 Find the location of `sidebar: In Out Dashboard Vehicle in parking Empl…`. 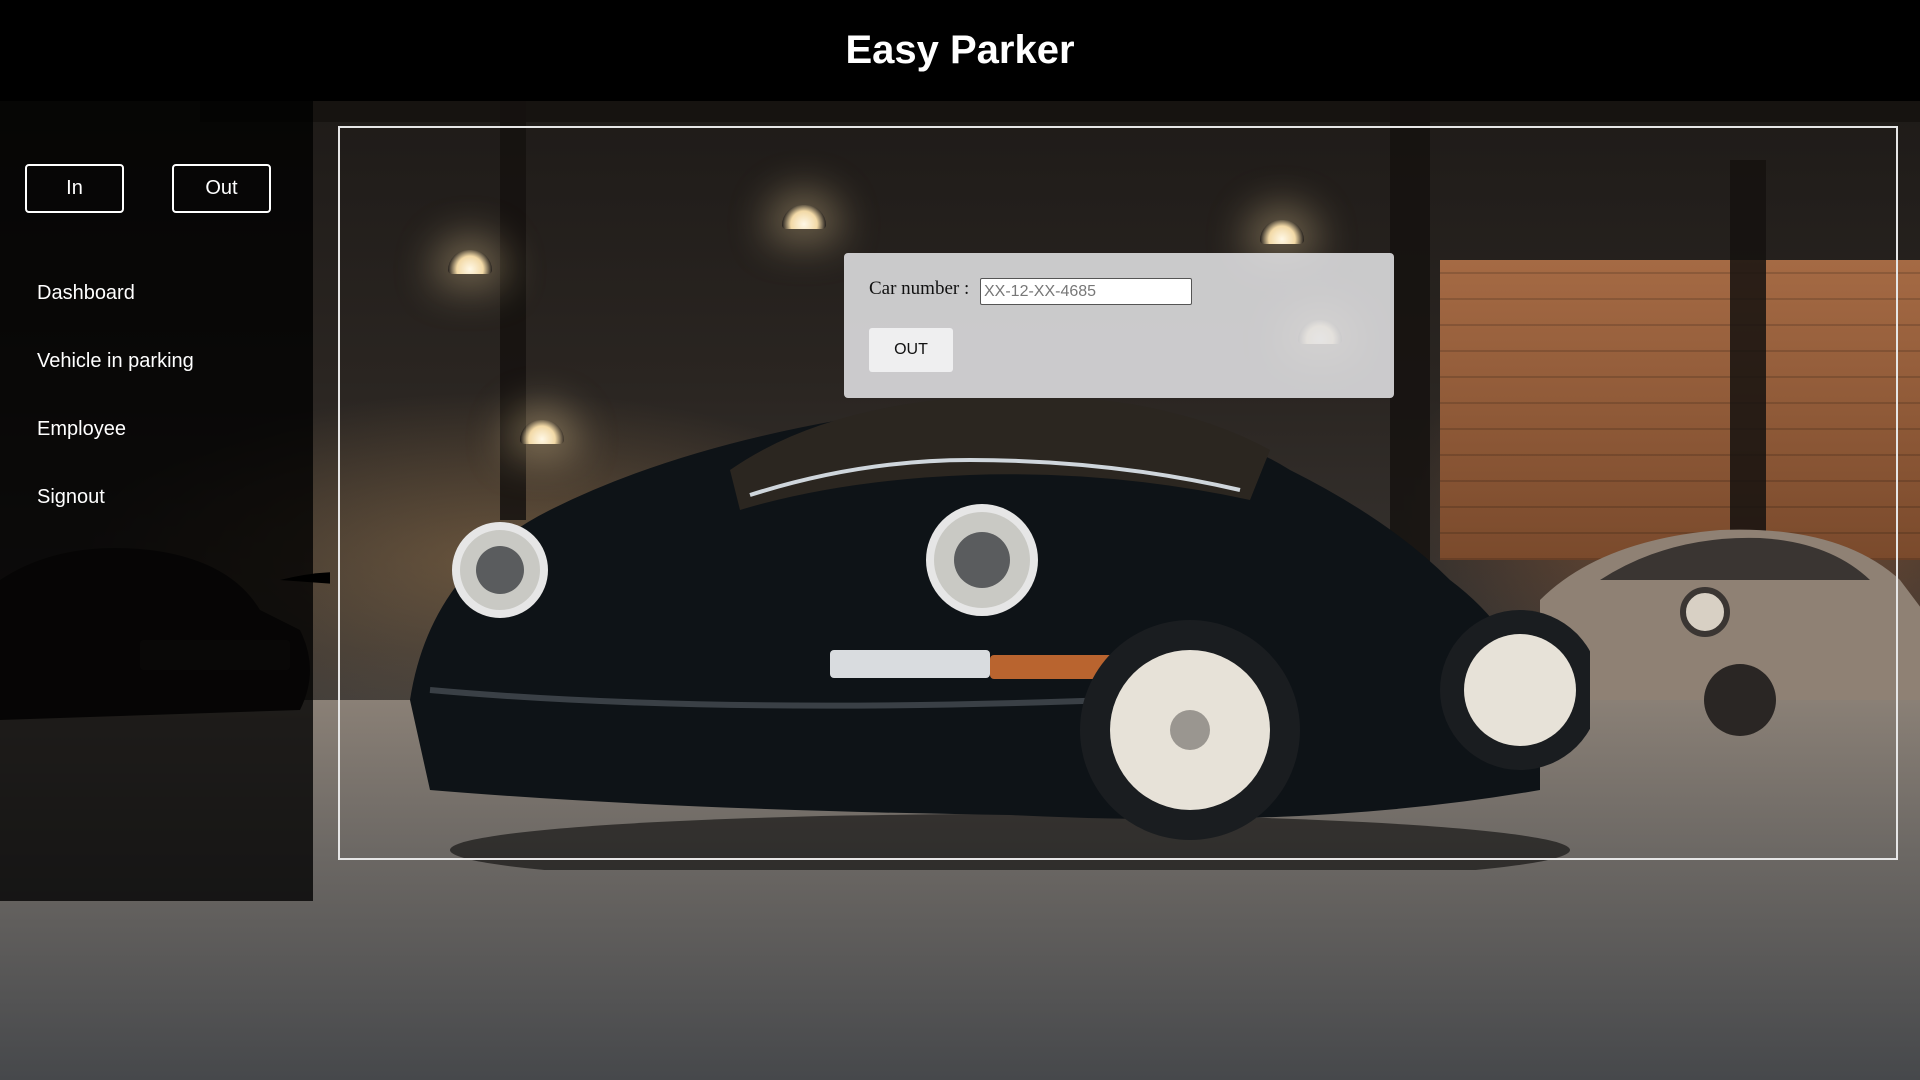

sidebar: In Out Dashboard Vehicle in parking Empl… is located at coordinates (156, 501).